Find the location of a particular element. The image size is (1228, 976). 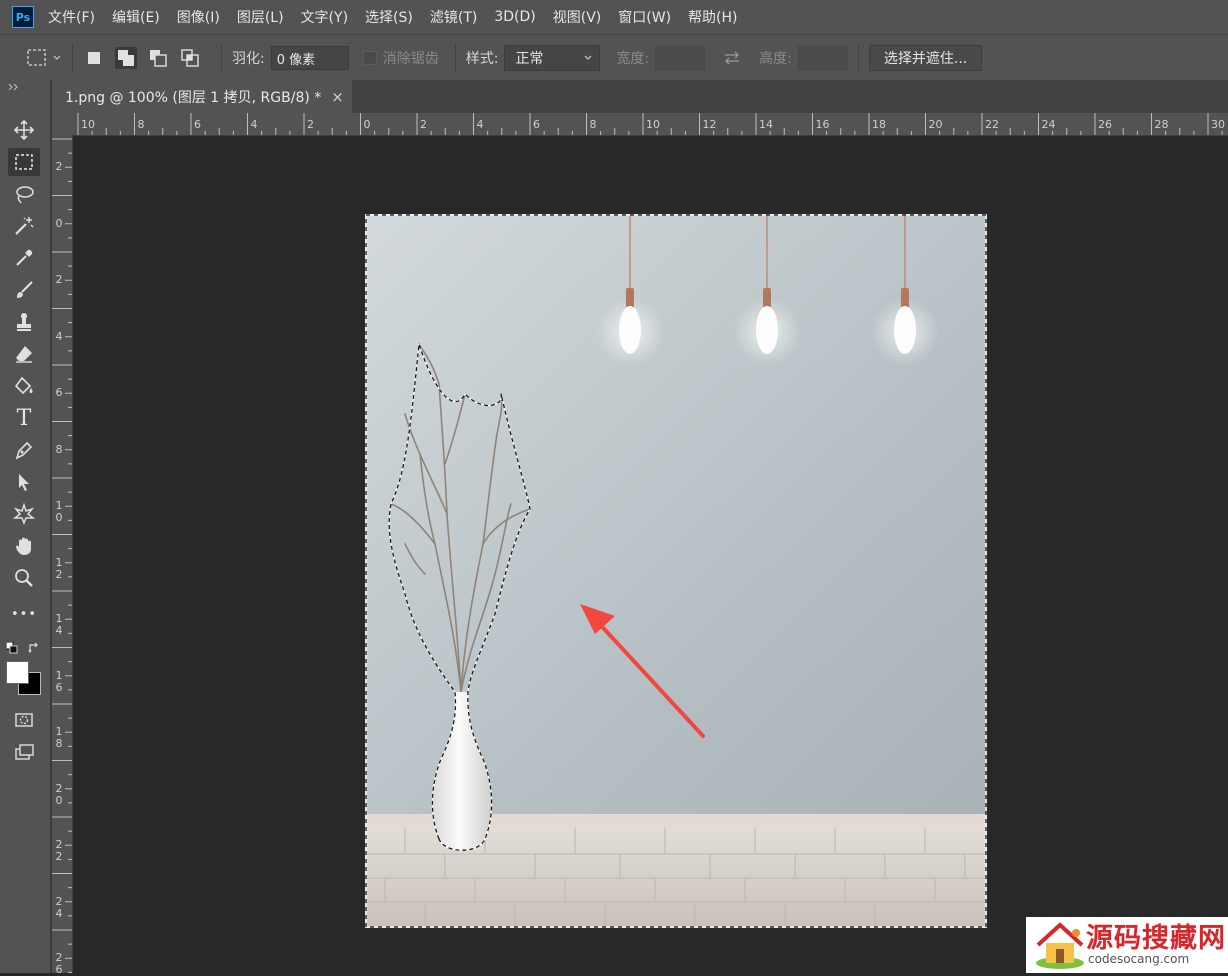

menu-filter: 滤镜(T) is located at coordinates (453, 17).